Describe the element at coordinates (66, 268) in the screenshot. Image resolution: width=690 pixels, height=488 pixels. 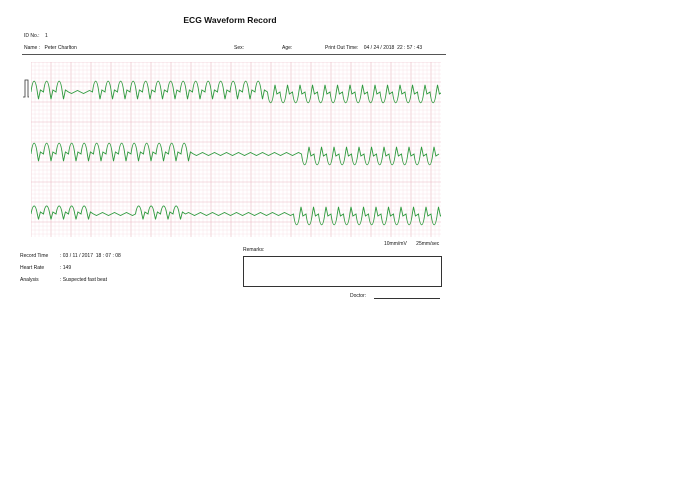
I see `heart-rate-value: : 149` at that location.